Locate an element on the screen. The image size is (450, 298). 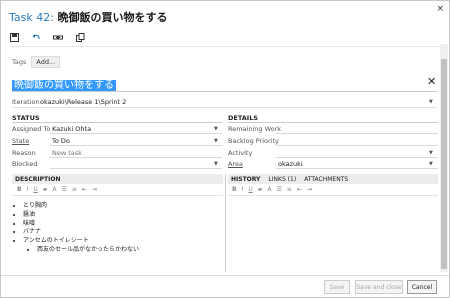
close-icon: × is located at coordinates (440, 9).